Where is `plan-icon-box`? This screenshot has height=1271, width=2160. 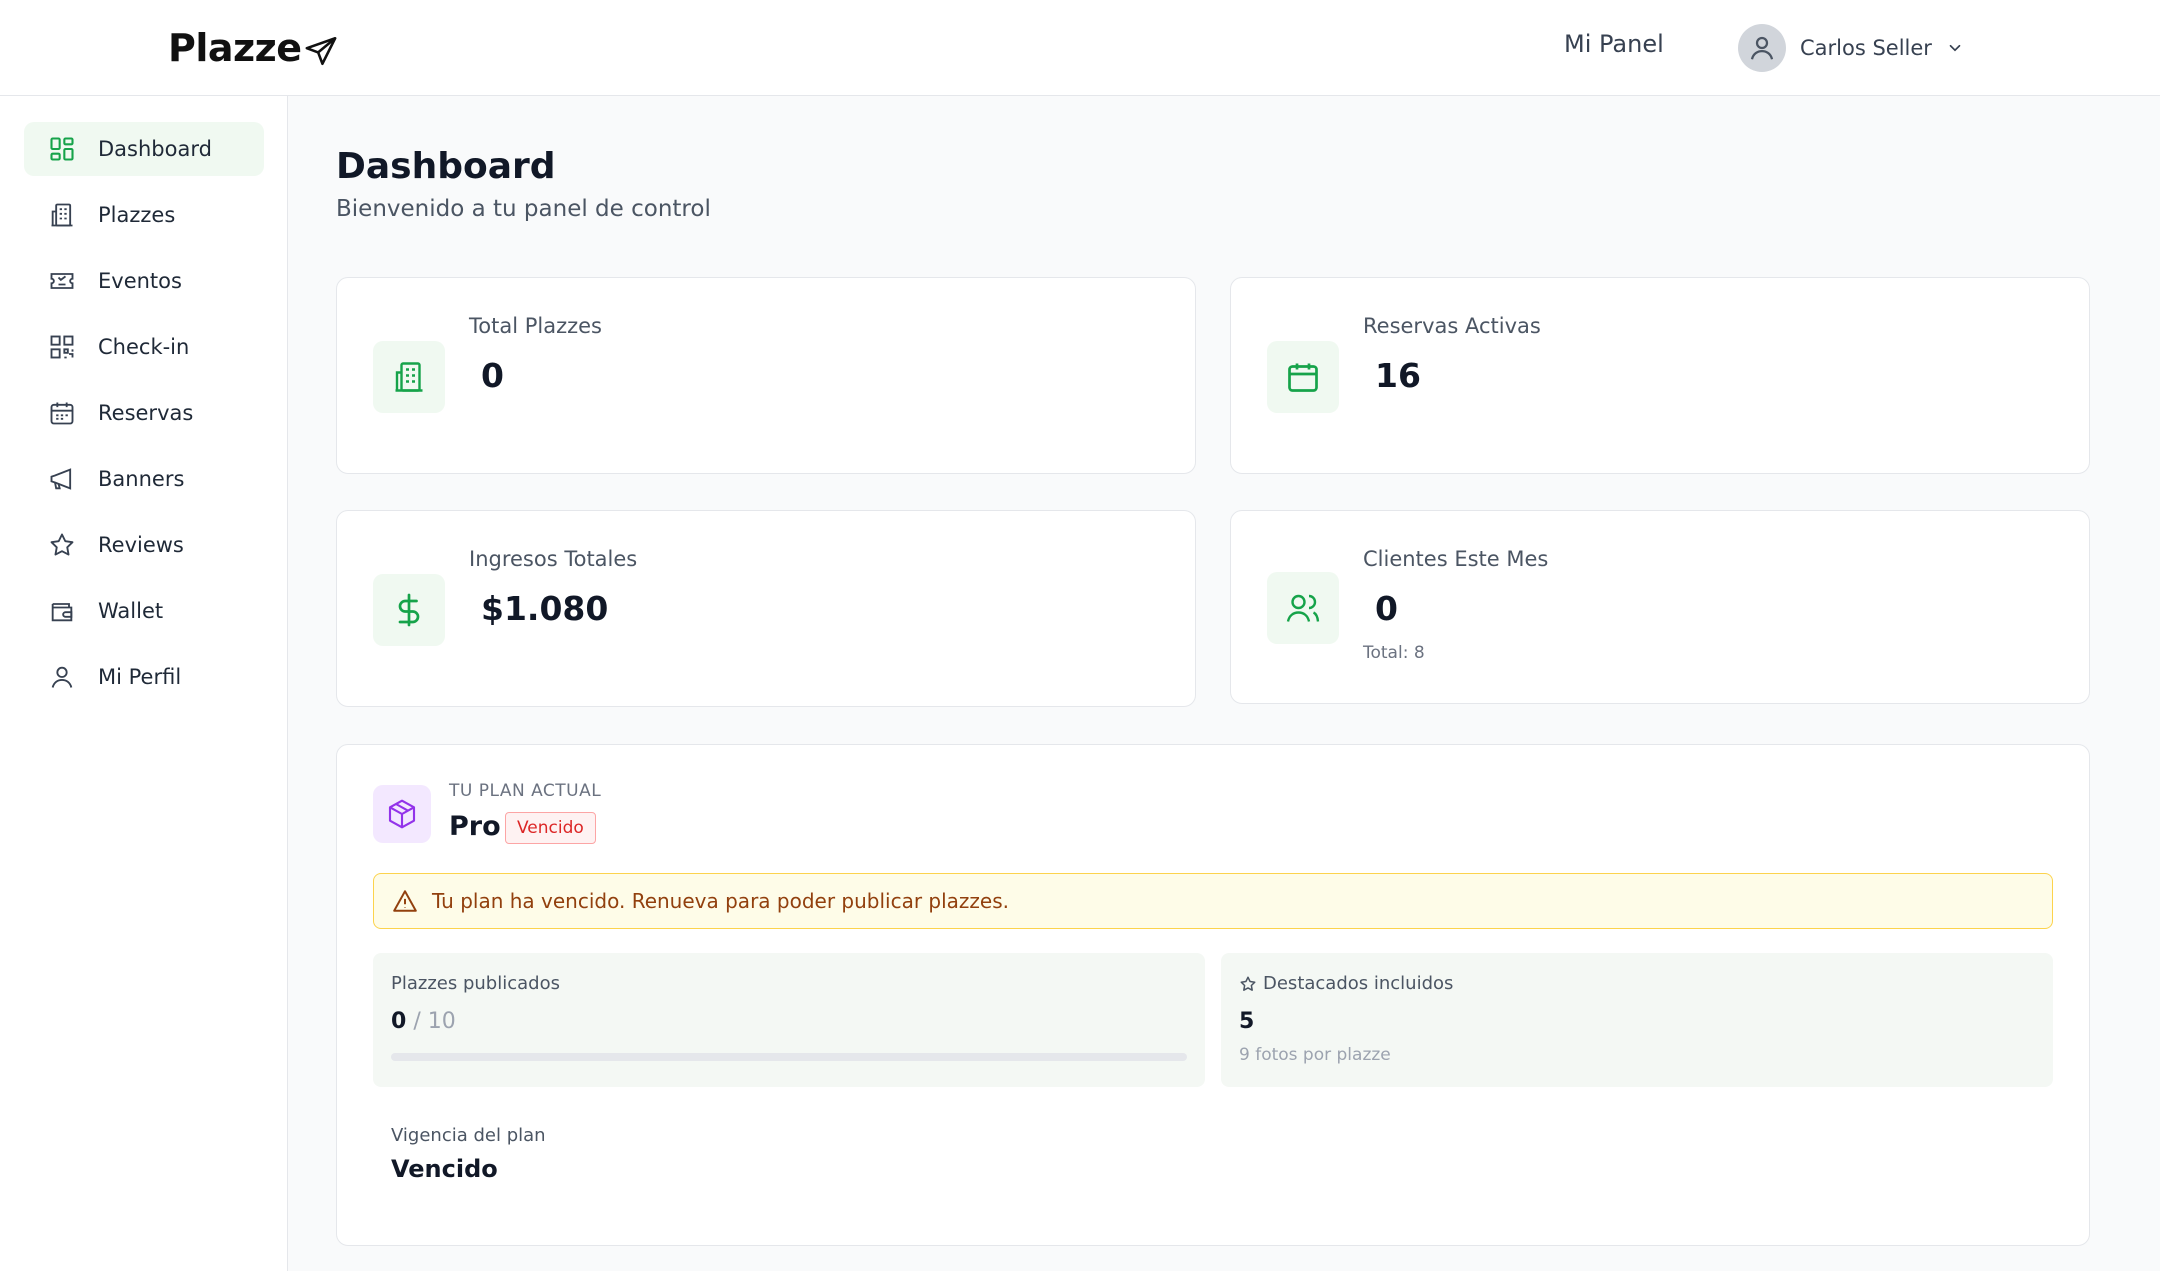
plan-icon-box is located at coordinates (402, 814).